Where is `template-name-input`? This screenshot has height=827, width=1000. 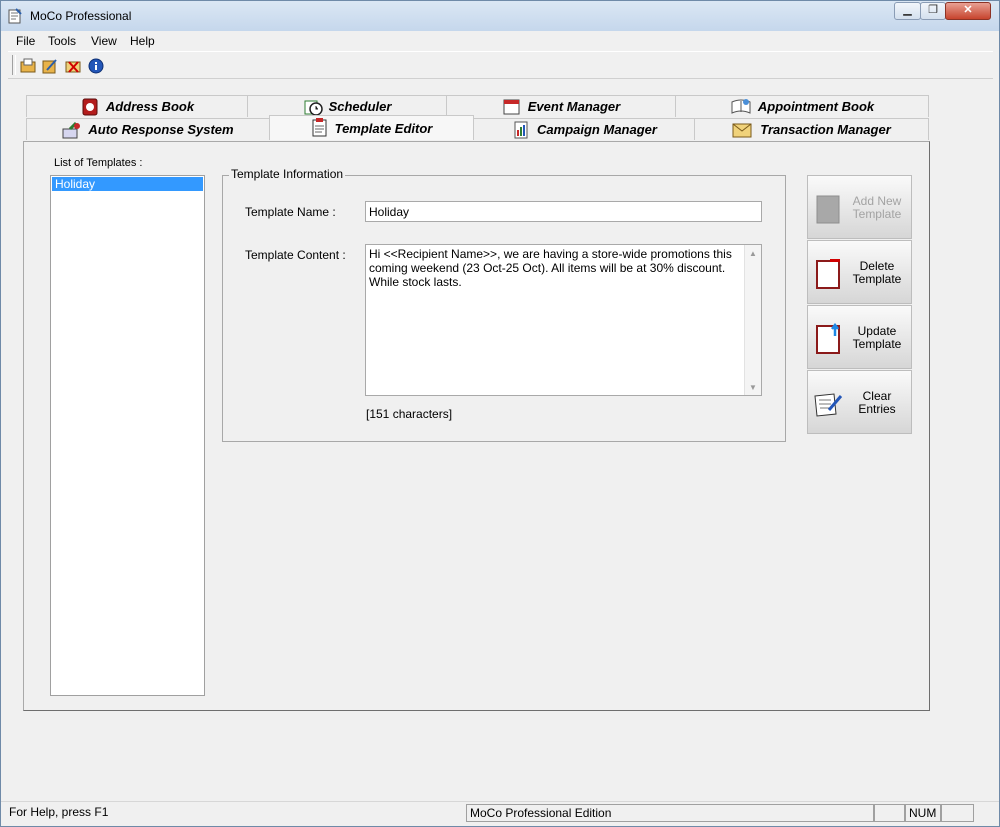 template-name-input is located at coordinates (563, 211).